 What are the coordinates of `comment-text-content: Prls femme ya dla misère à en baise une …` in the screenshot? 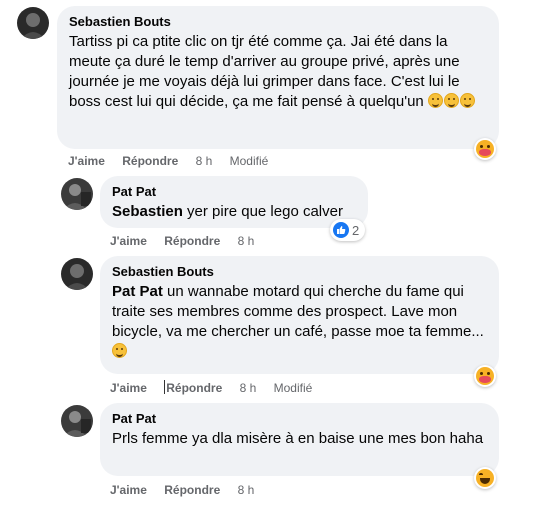 It's located at (298, 438).